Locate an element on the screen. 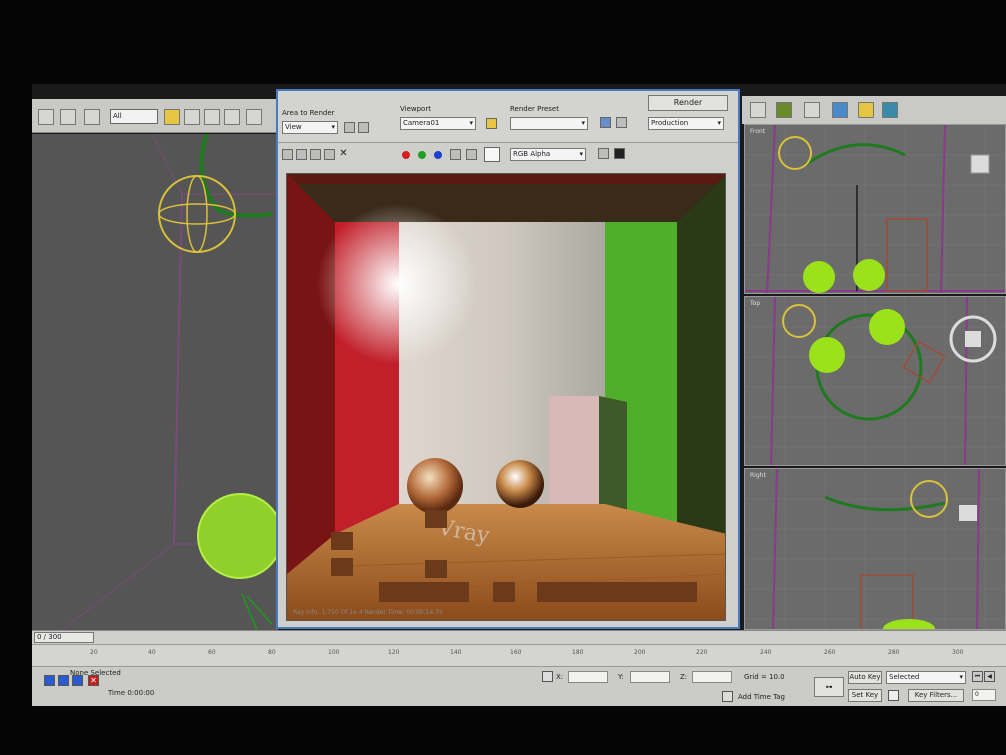 The height and width of the screenshot is (755, 1006). front-viewport-wireframe is located at coordinates (875, 209).